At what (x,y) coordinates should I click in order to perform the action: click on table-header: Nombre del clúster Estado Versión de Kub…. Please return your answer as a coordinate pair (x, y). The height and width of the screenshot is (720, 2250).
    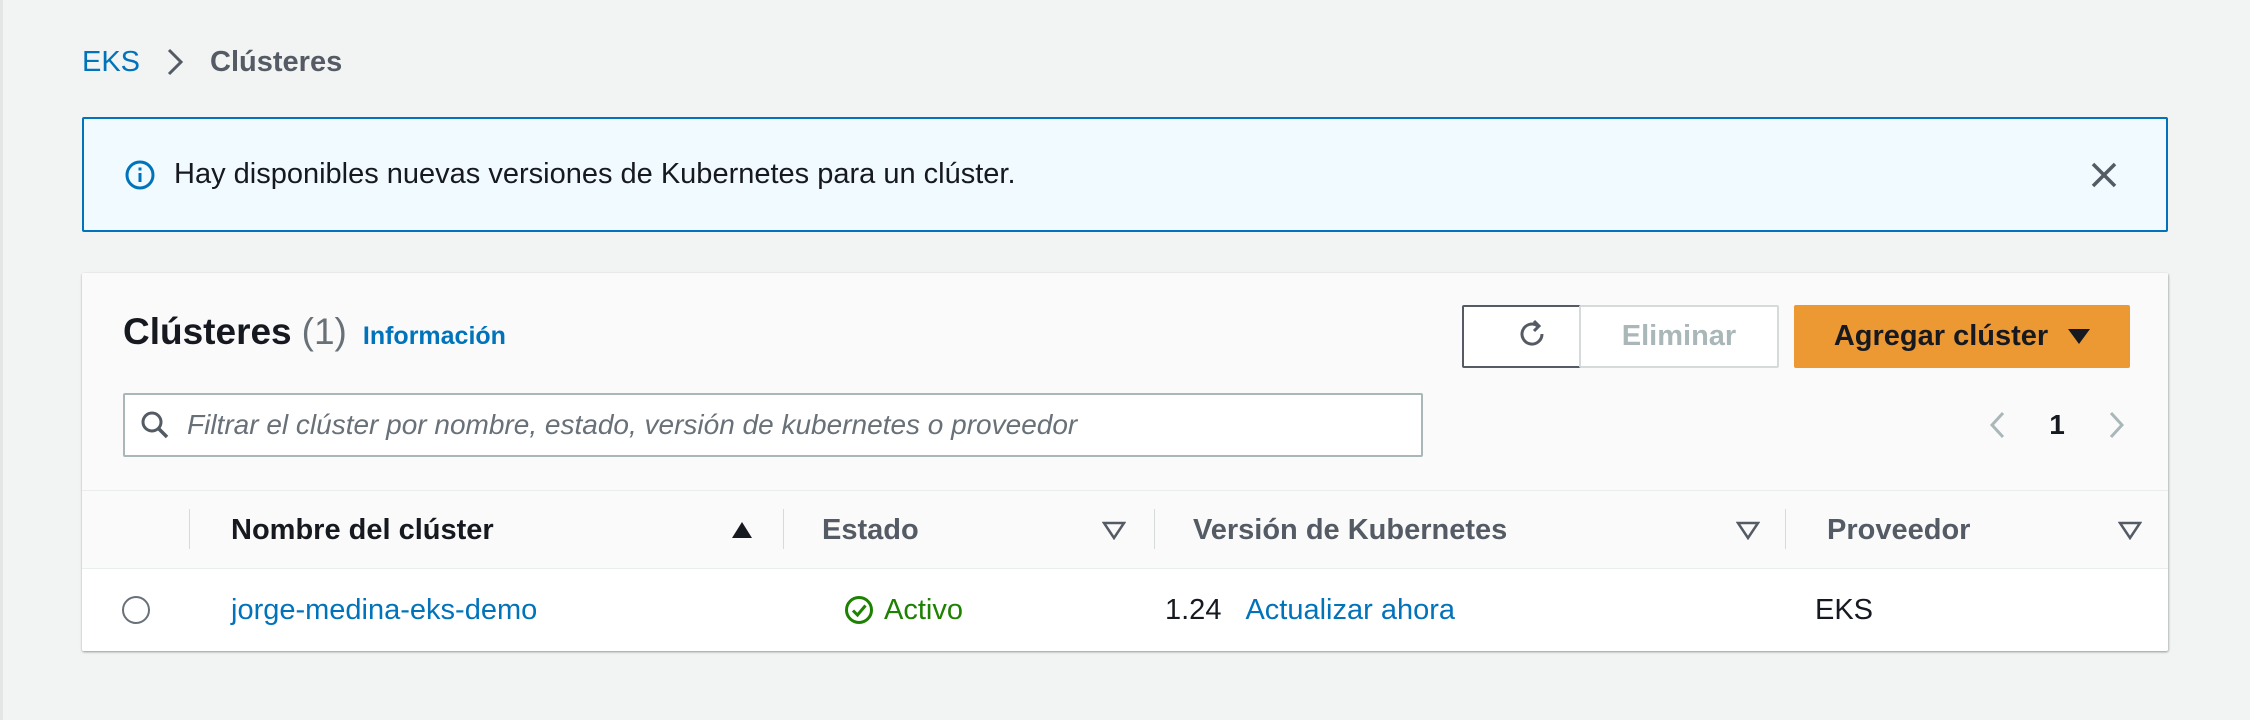
    Looking at the image, I should click on (1125, 530).